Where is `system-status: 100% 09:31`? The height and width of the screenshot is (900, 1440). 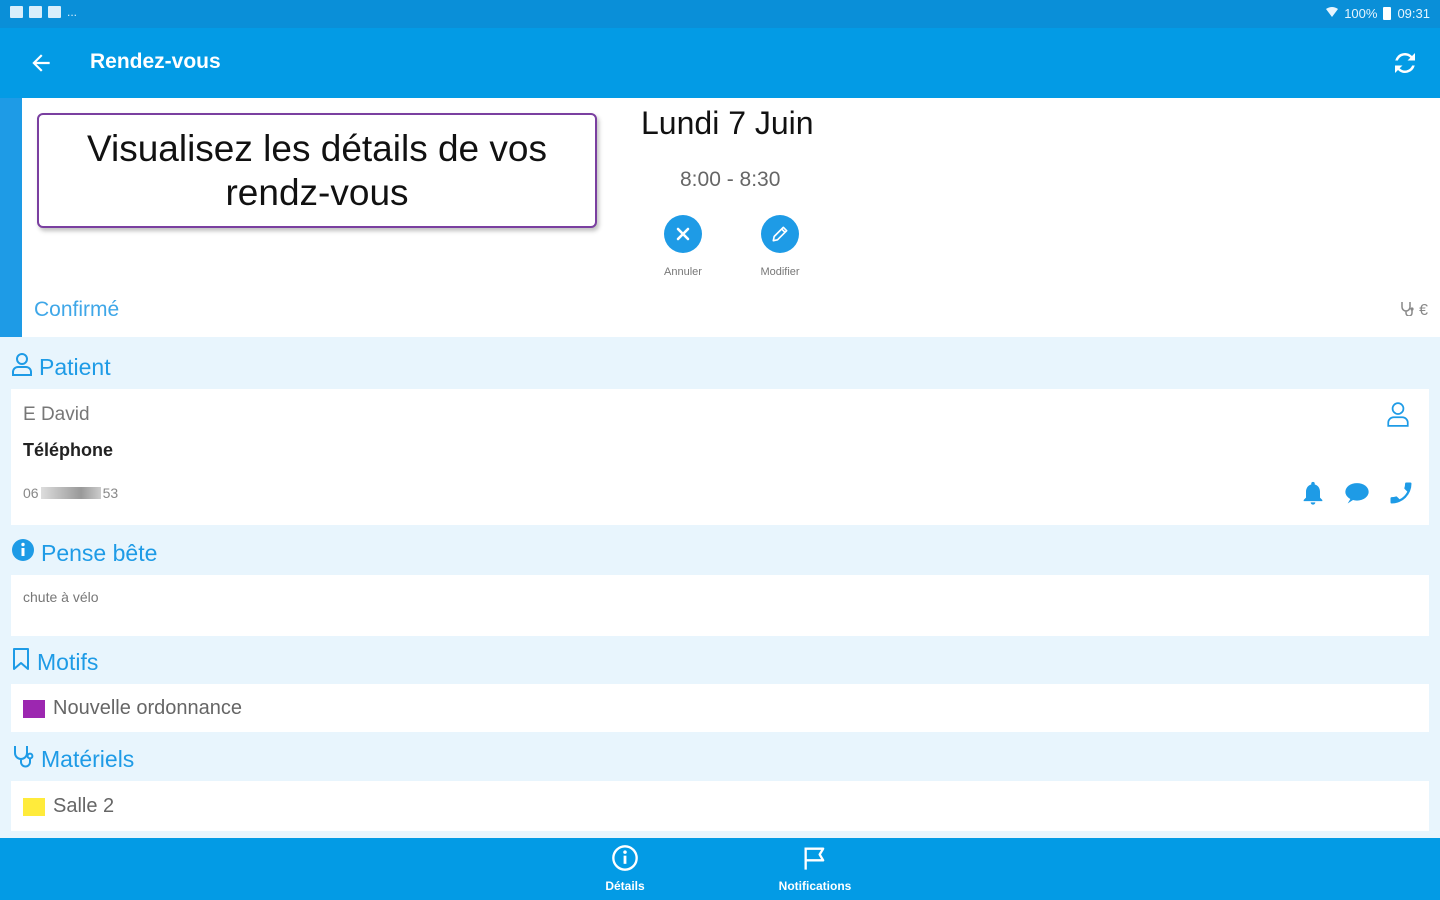
system-status: 100% 09:31 is located at coordinates (1378, 13).